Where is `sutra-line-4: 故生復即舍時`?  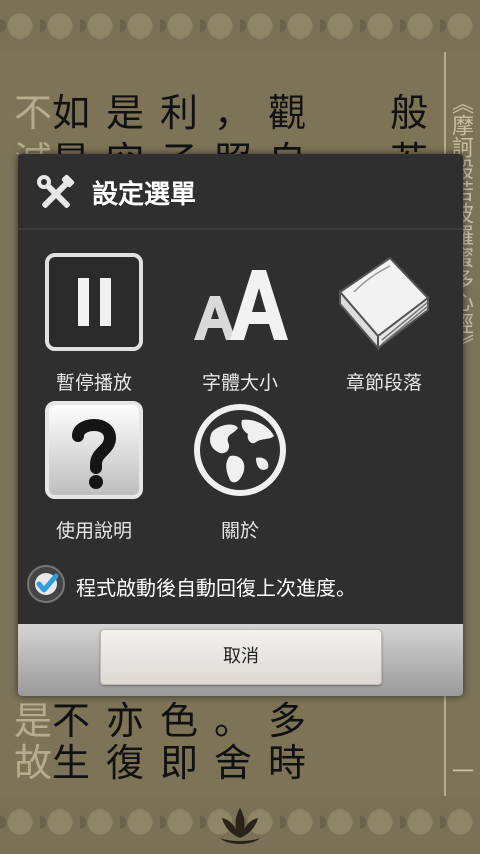 sutra-line-4: 故生復即舍時 is located at coordinates (168, 759).